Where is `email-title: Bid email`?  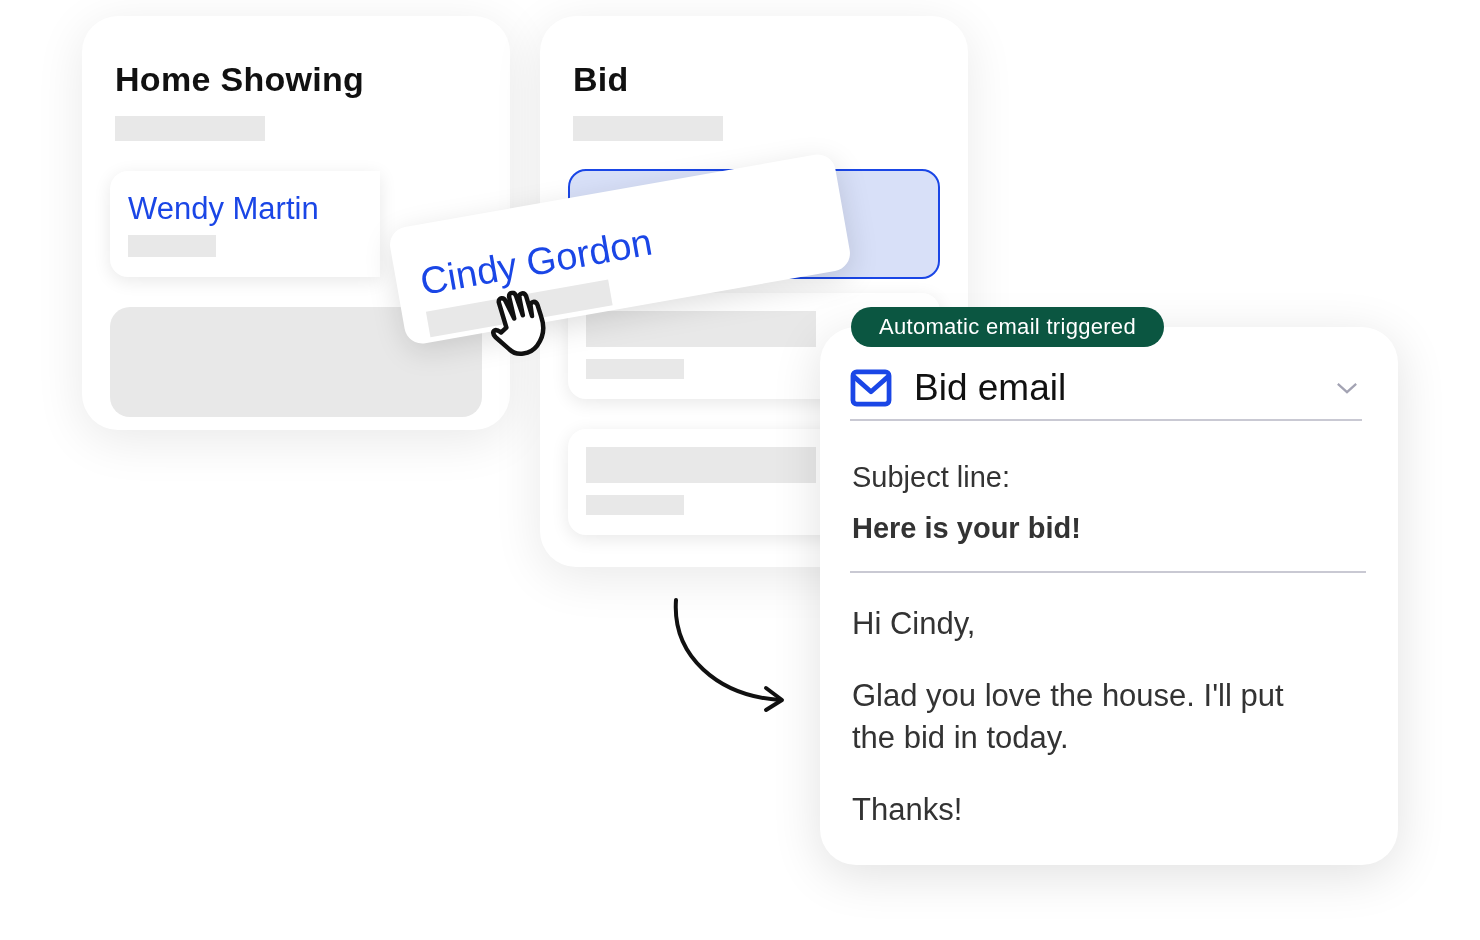 email-title: Bid email is located at coordinates (991, 388).